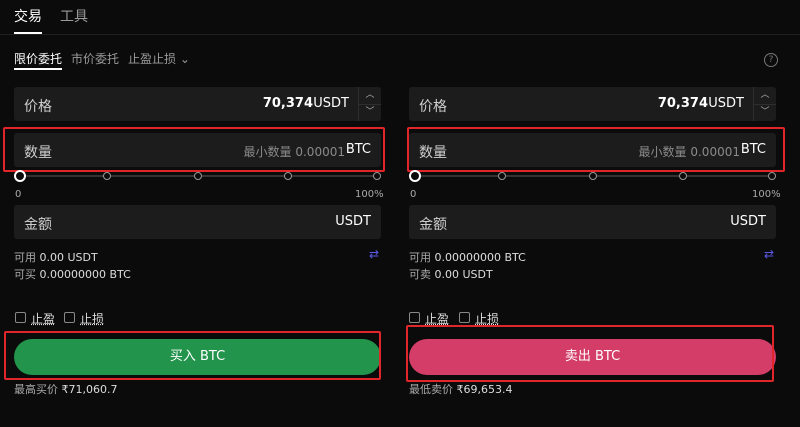  I want to click on sell-amount-label: 金额, so click(433, 225).